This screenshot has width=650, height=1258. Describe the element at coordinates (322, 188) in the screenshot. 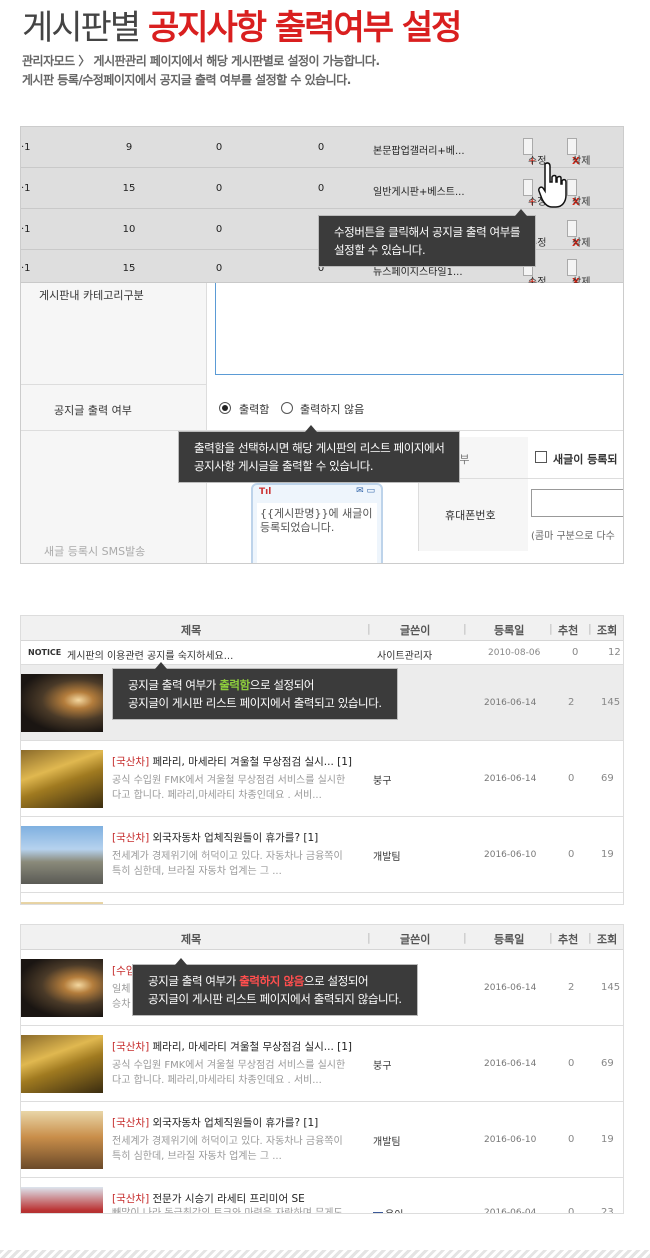

I see `board-row: ·1 15 0 0 일반게시판+베스트... + 수정 X 삭제` at that location.